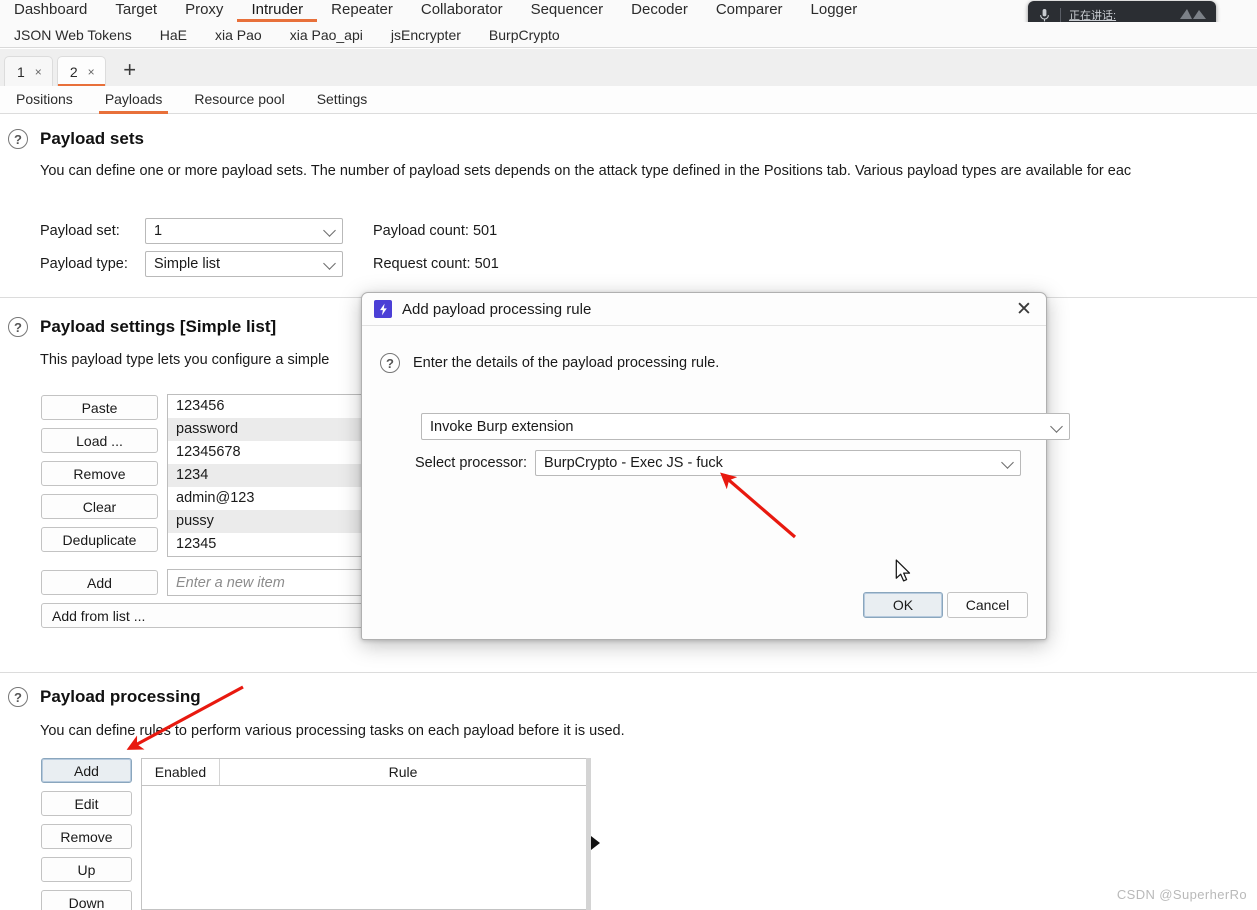 The height and width of the screenshot is (910, 1257). I want to click on ext-tab-xia-pao-api: xia Pao_api, so click(326, 35).